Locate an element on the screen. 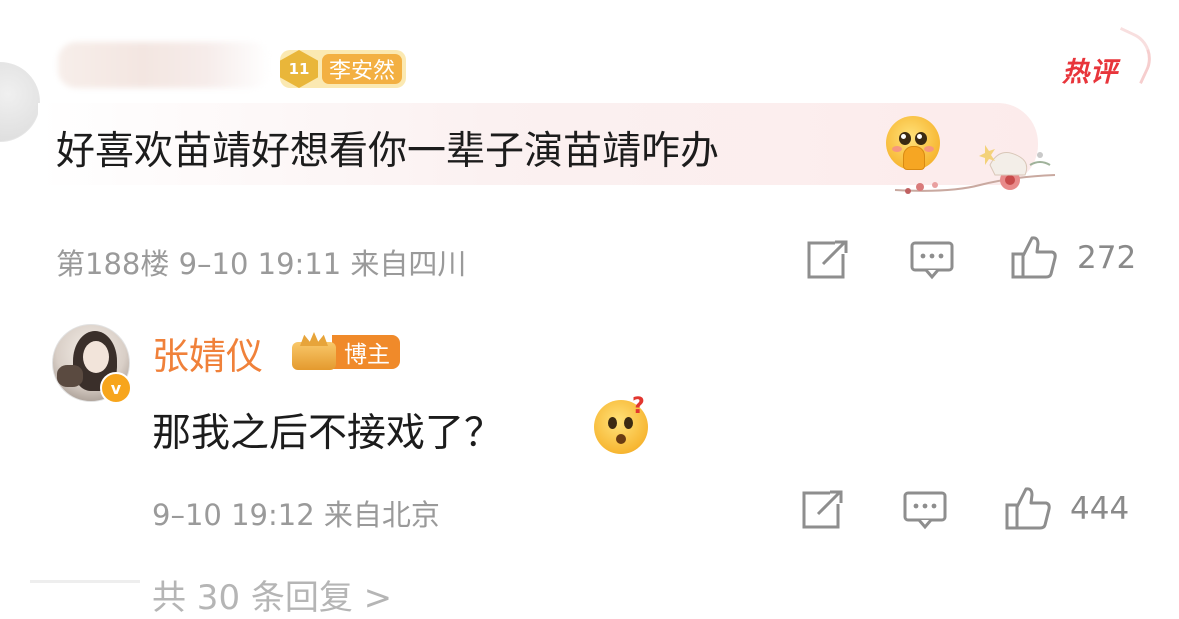 Image resolution: width=1179 pixels, height=619 pixels. like-count: 272 is located at coordinates (1107, 258).